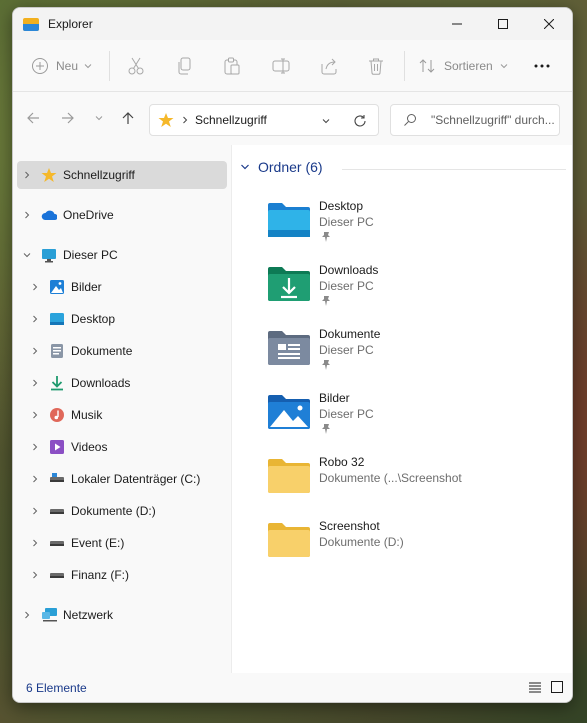 The height and width of the screenshot is (723, 587). I want to click on title-bar: Explorer, so click(292, 24).